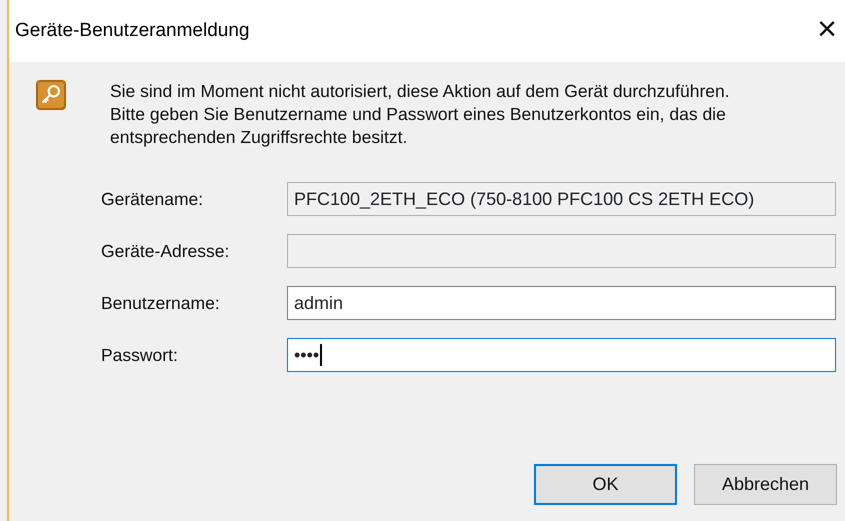  Describe the element at coordinates (561, 199) in the screenshot. I see `input-field: PFC100_2ETH_ECO (750-8100 PFC100 CS 2ETH ECO)` at that location.